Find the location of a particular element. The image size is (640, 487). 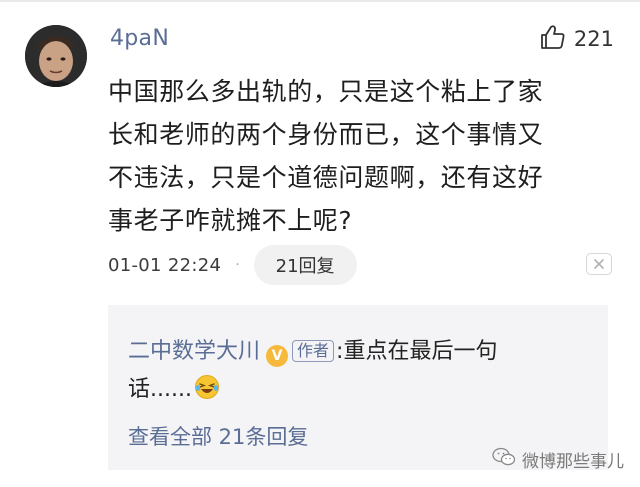

watermark: 微博那些事儿 is located at coordinates (558, 459).